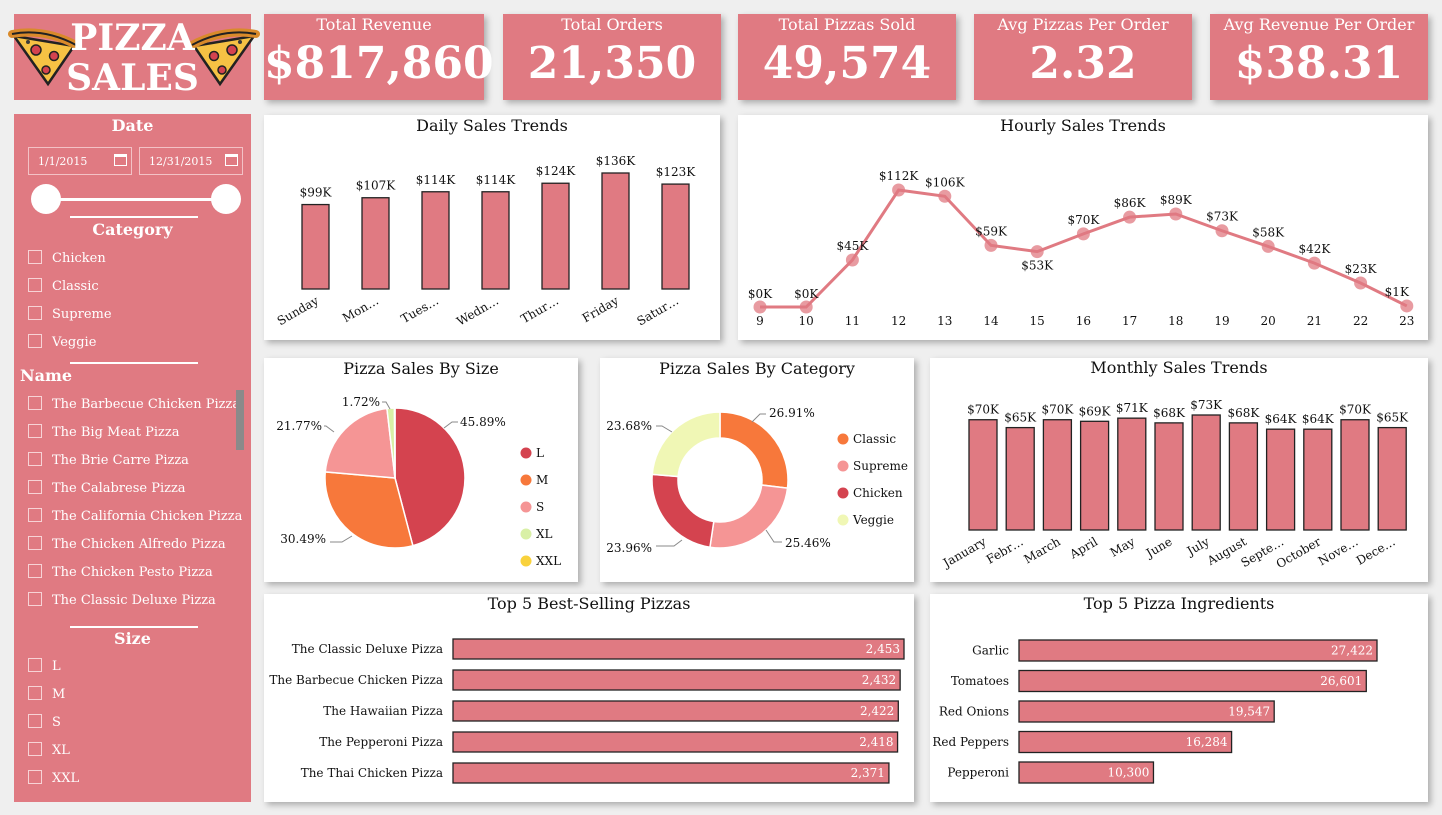 The width and height of the screenshot is (1442, 815). What do you see at coordinates (119, 488) in the screenshot?
I see `pizza-name-option-label: The Calabrese Pizza` at bounding box center [119, 488].